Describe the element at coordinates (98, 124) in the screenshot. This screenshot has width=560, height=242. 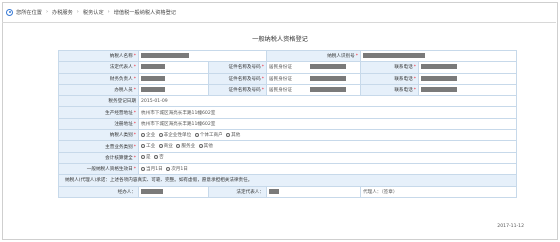
I see `reg-address-label: 注册地址*` at that location.